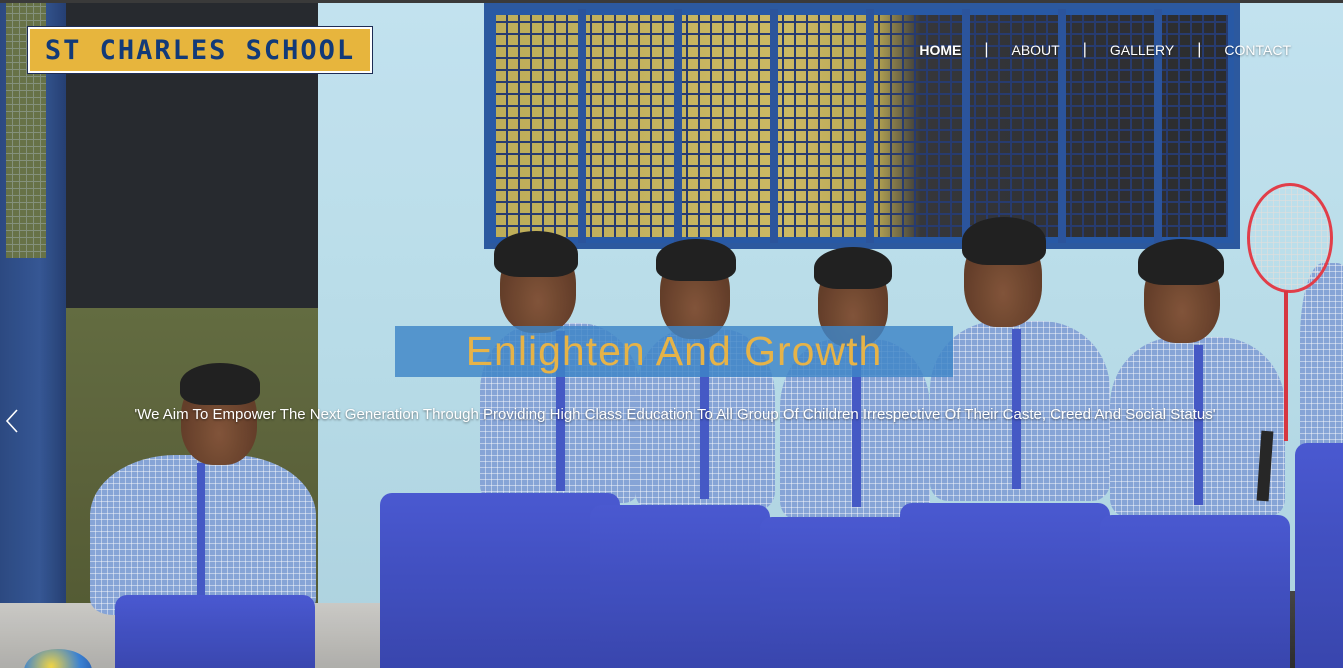 This screenshot has width=1343, height=668. What do you see at coordinates (1257, 50) in the screenshot?
I see `nav-contact-link: CONTACT` at bounding box center [1257, 50].